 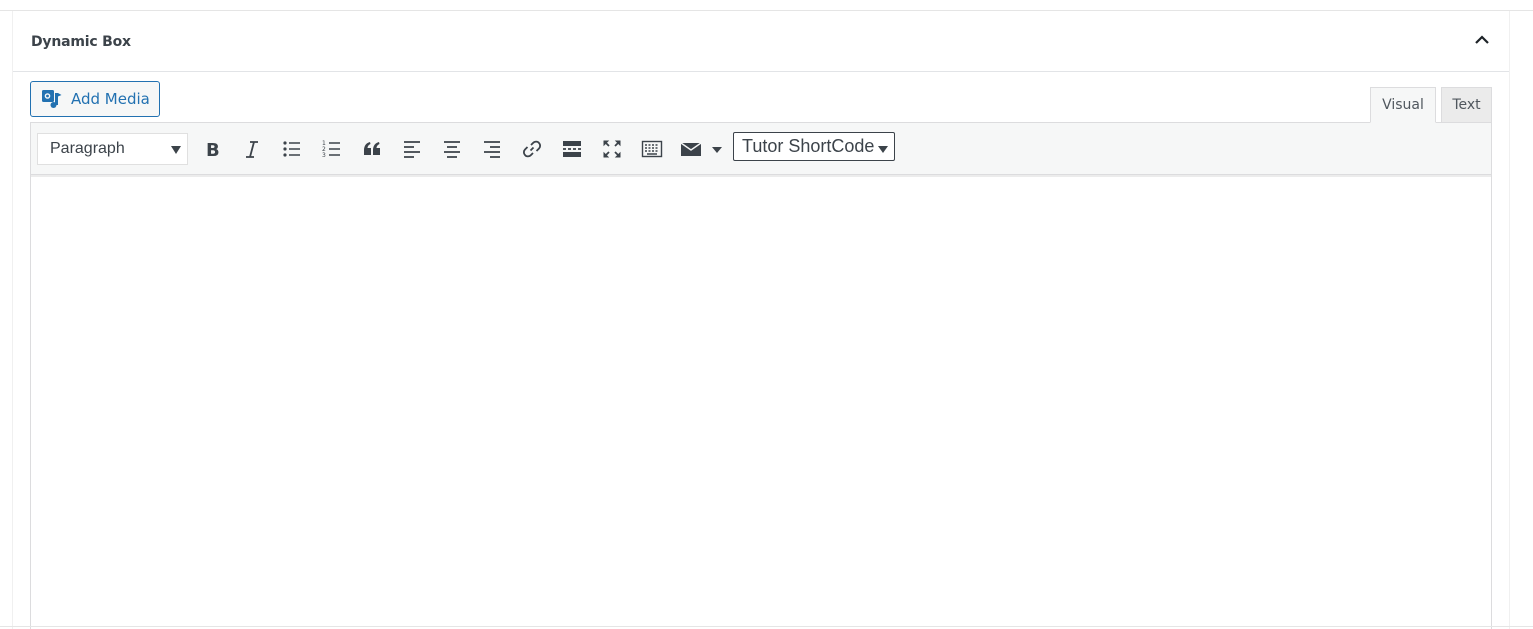 I want to click on align-right-button, so click(x=492, y=149).